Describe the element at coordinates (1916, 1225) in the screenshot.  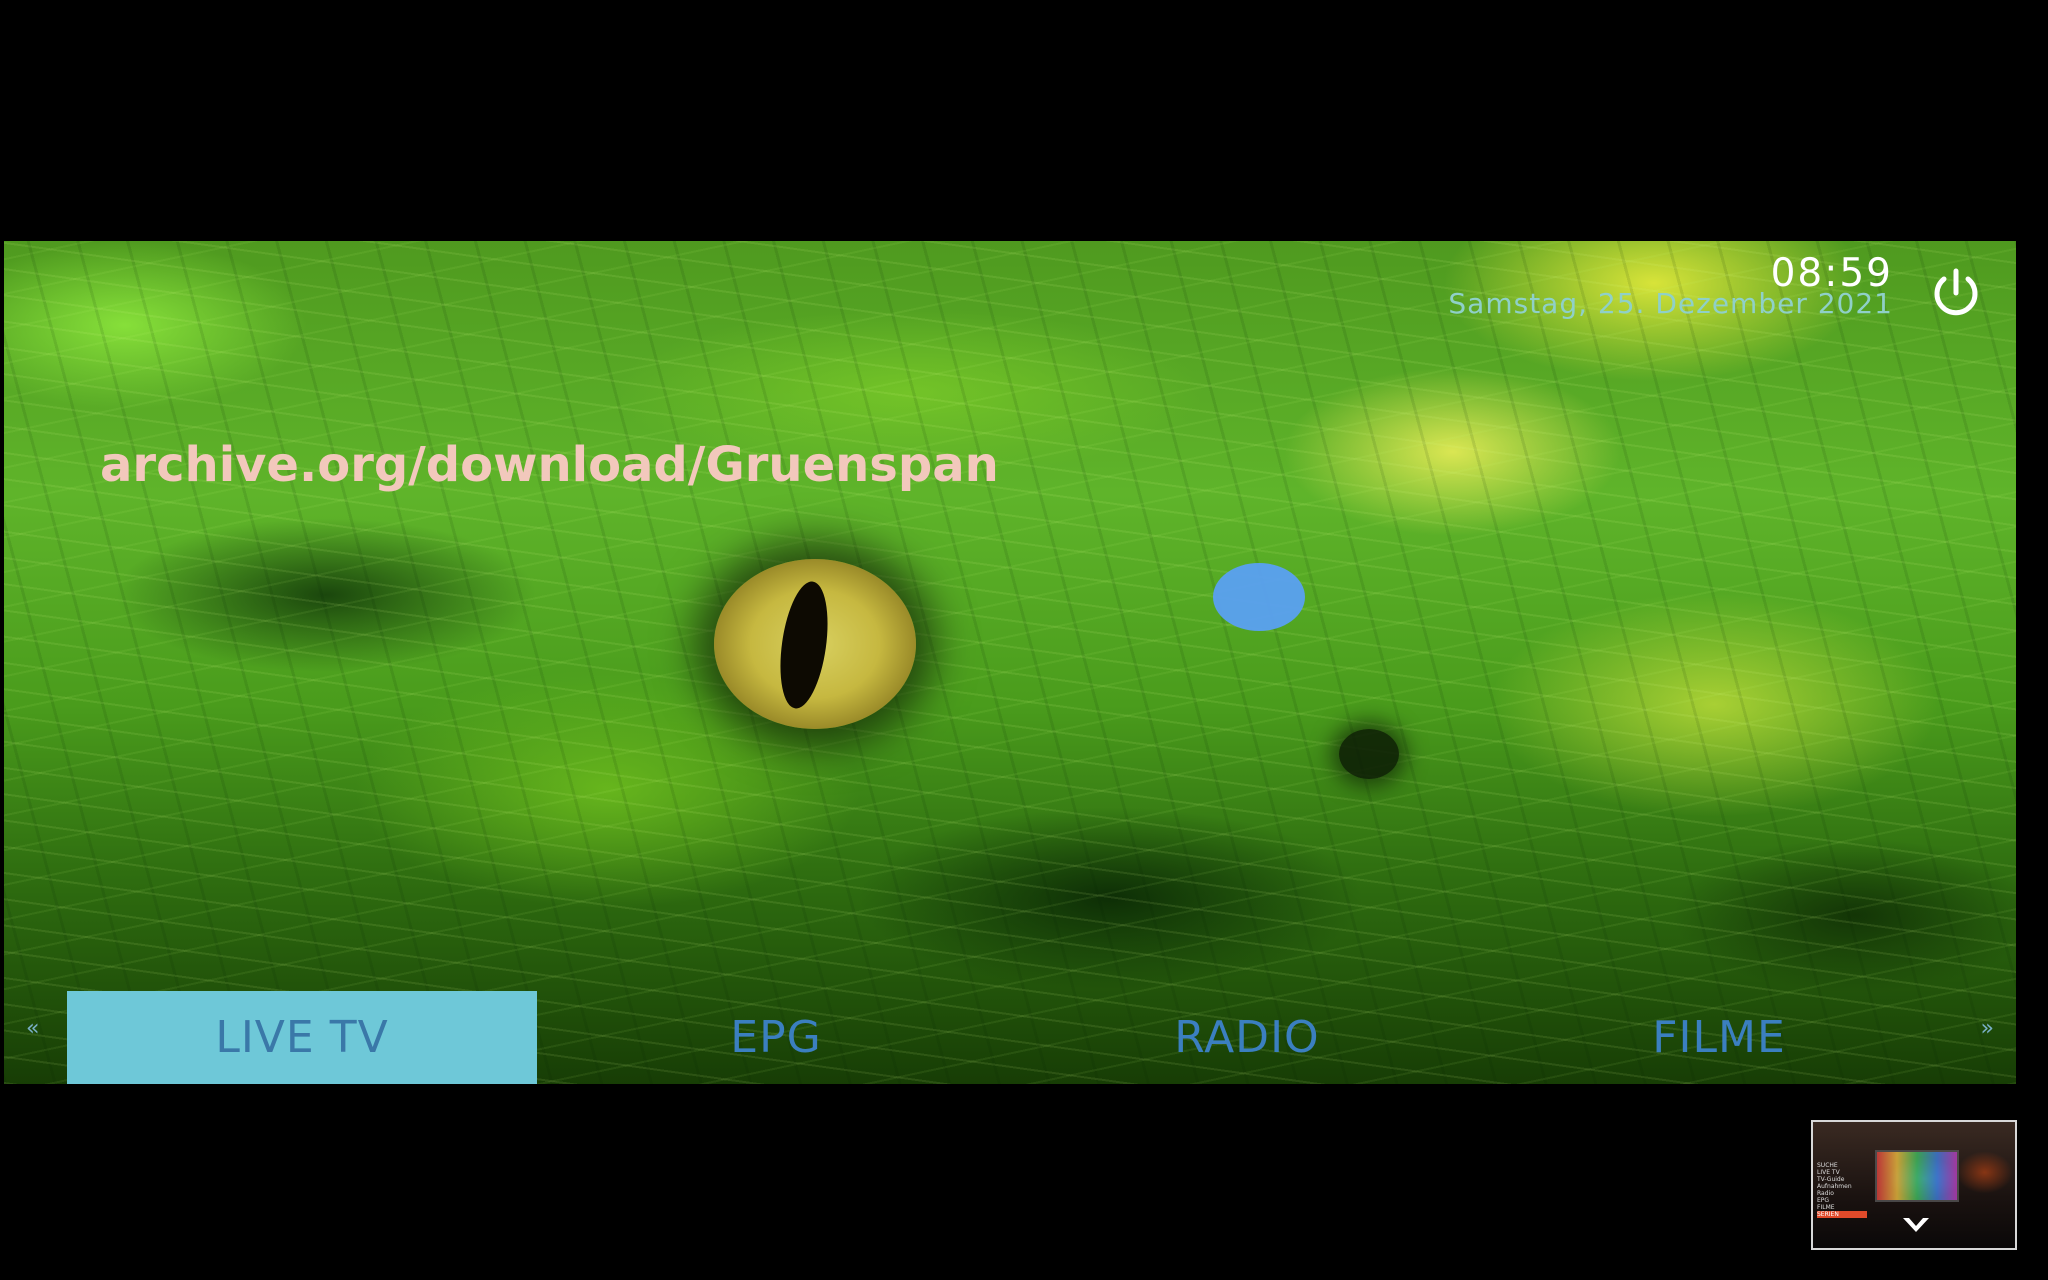
I see `preview-logo-icon` at that location.